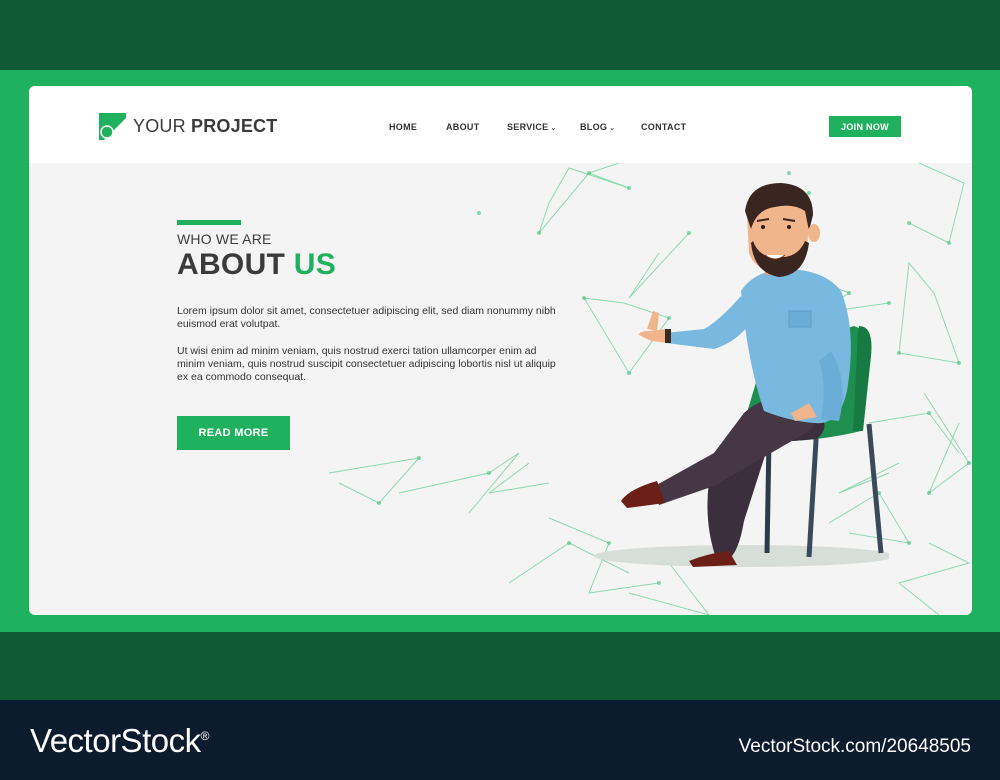 This screenshot has width=1000, height=780. What do you see at coordinates (594, 127) in the screenshot?
I see `nav-label: BLOG` at bounding box center [594, 127].